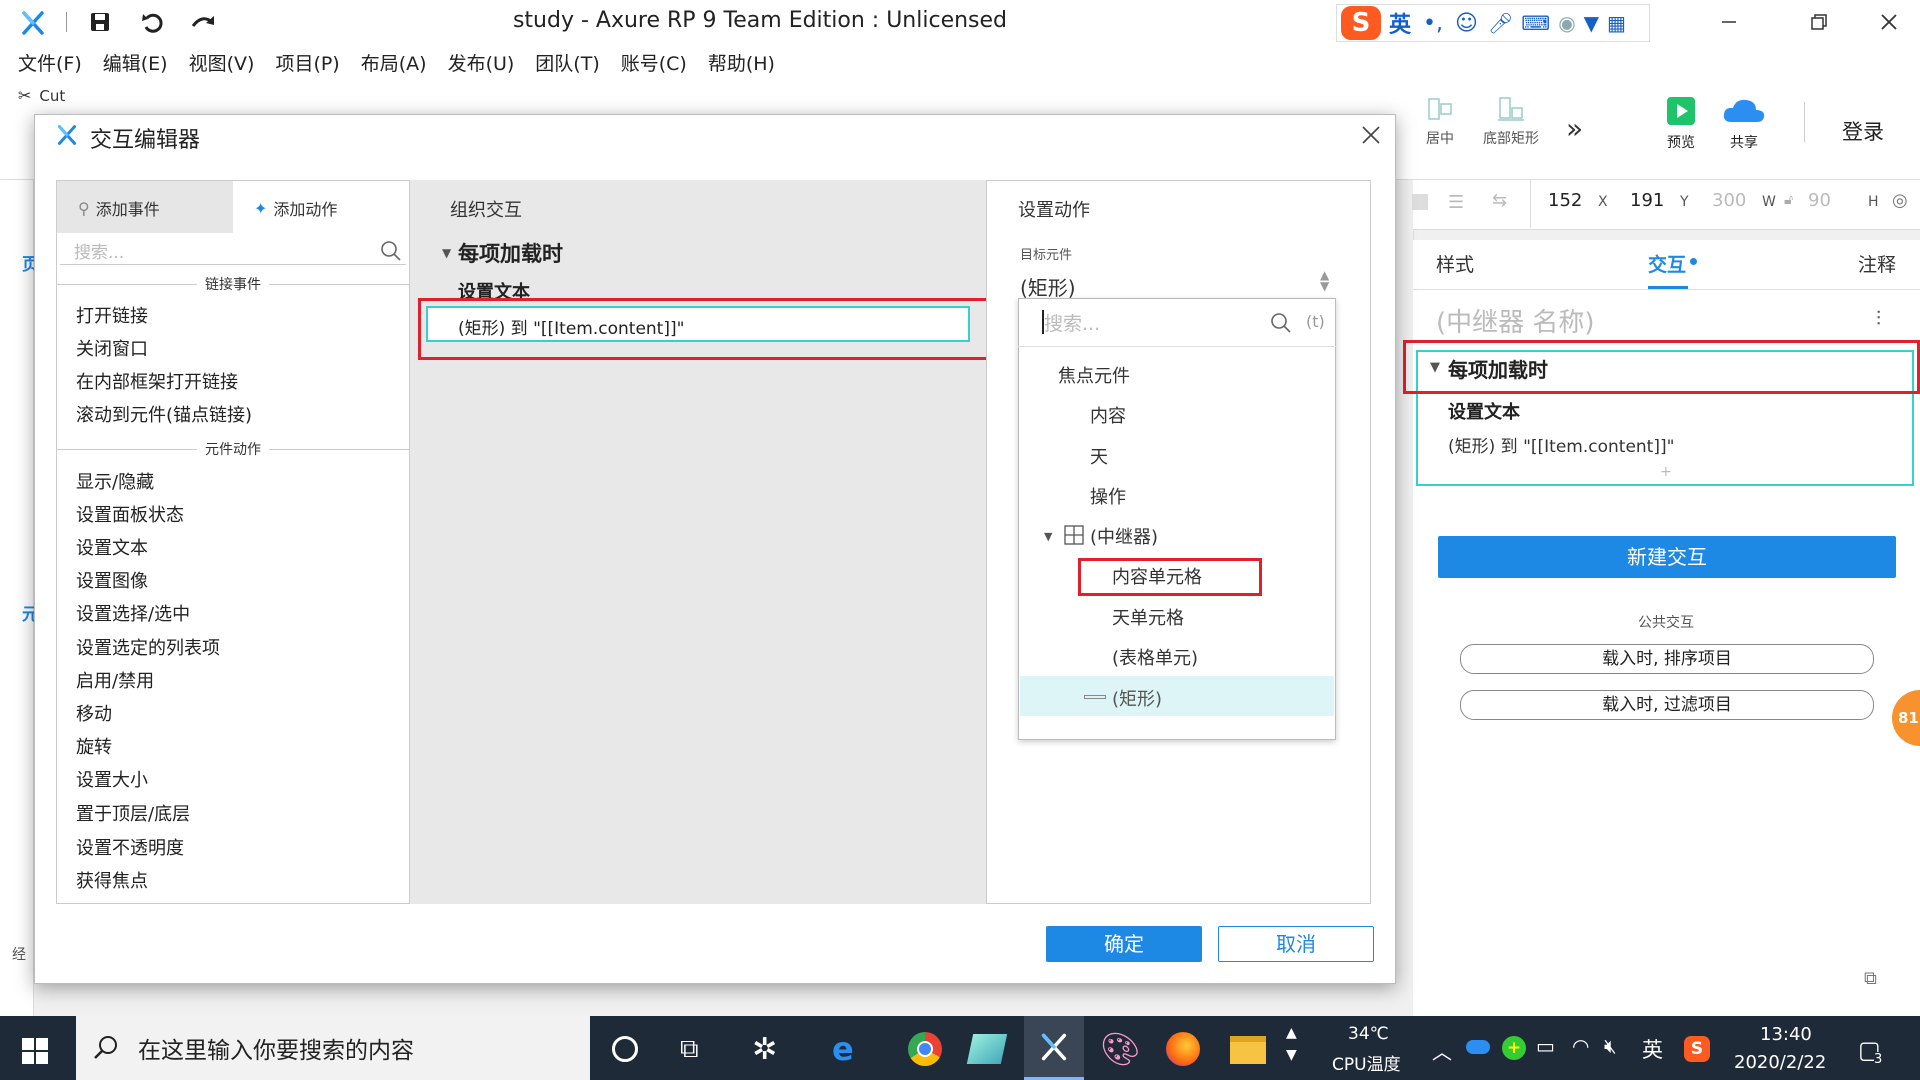 The image size is (1920, 1080). What do you see at coordinates (1177, 696) in the screenshot?
I see `tree-selected-row` at bounding box center [1177, 696].